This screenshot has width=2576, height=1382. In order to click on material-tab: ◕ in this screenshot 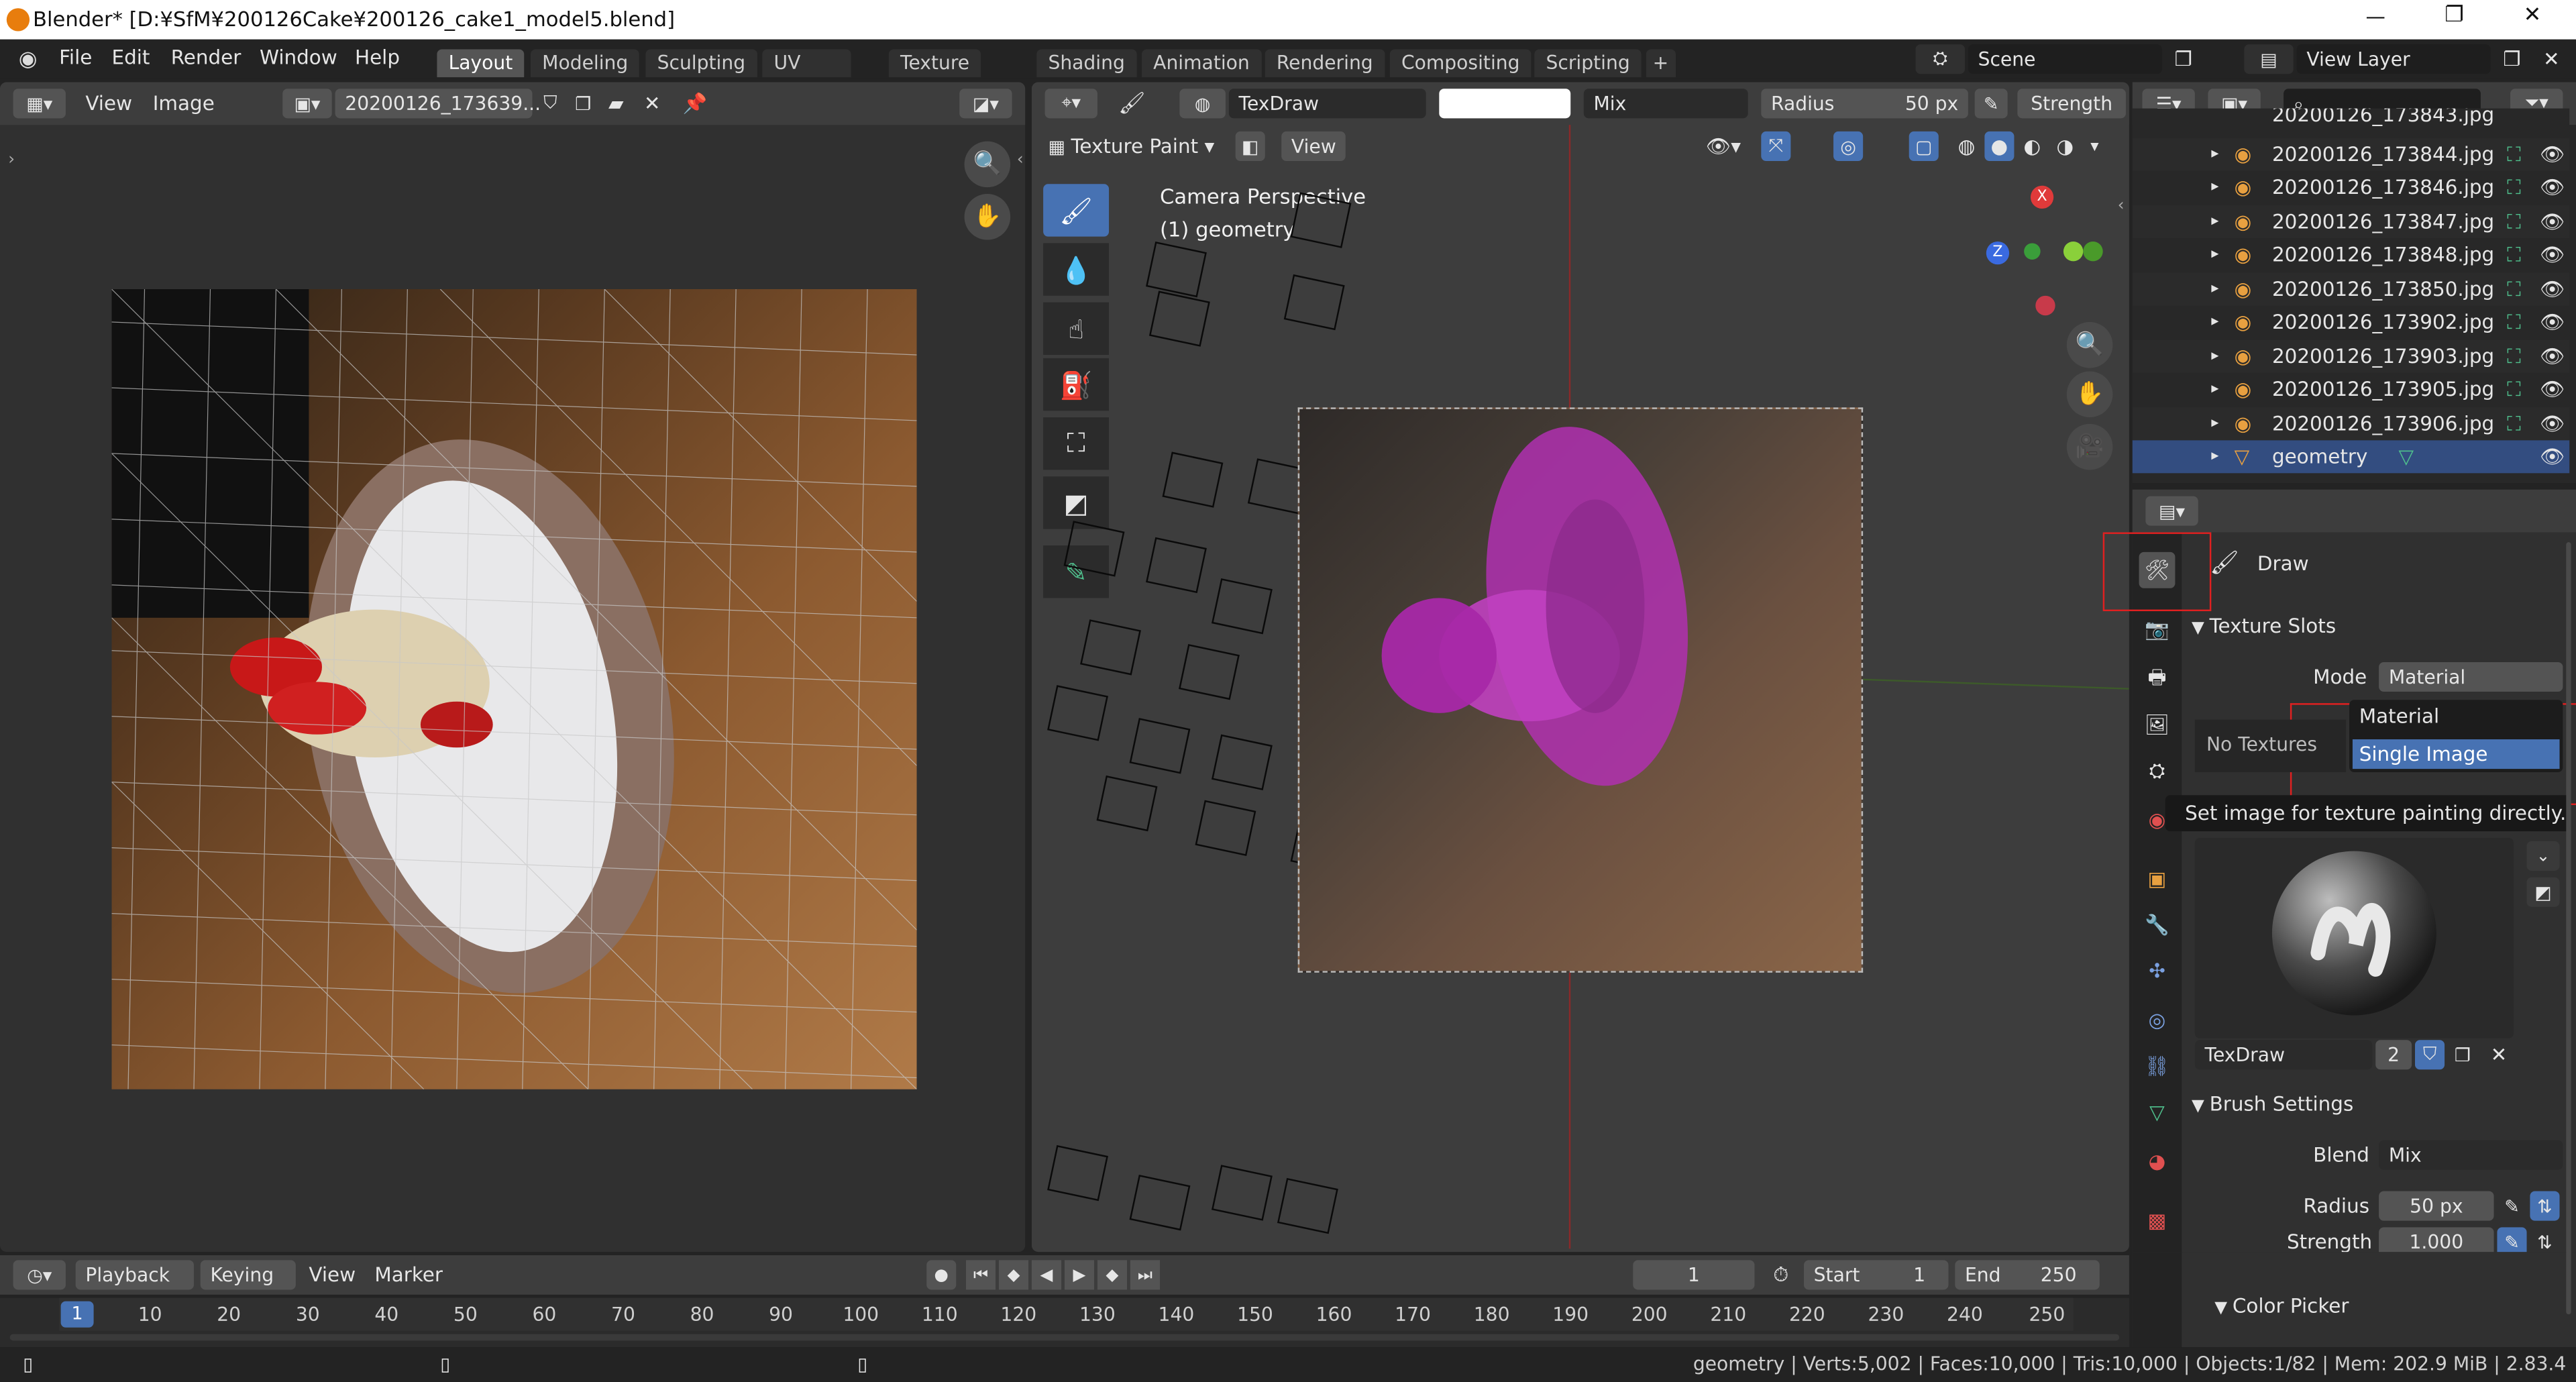, I will do `click(2157, 1161)`.